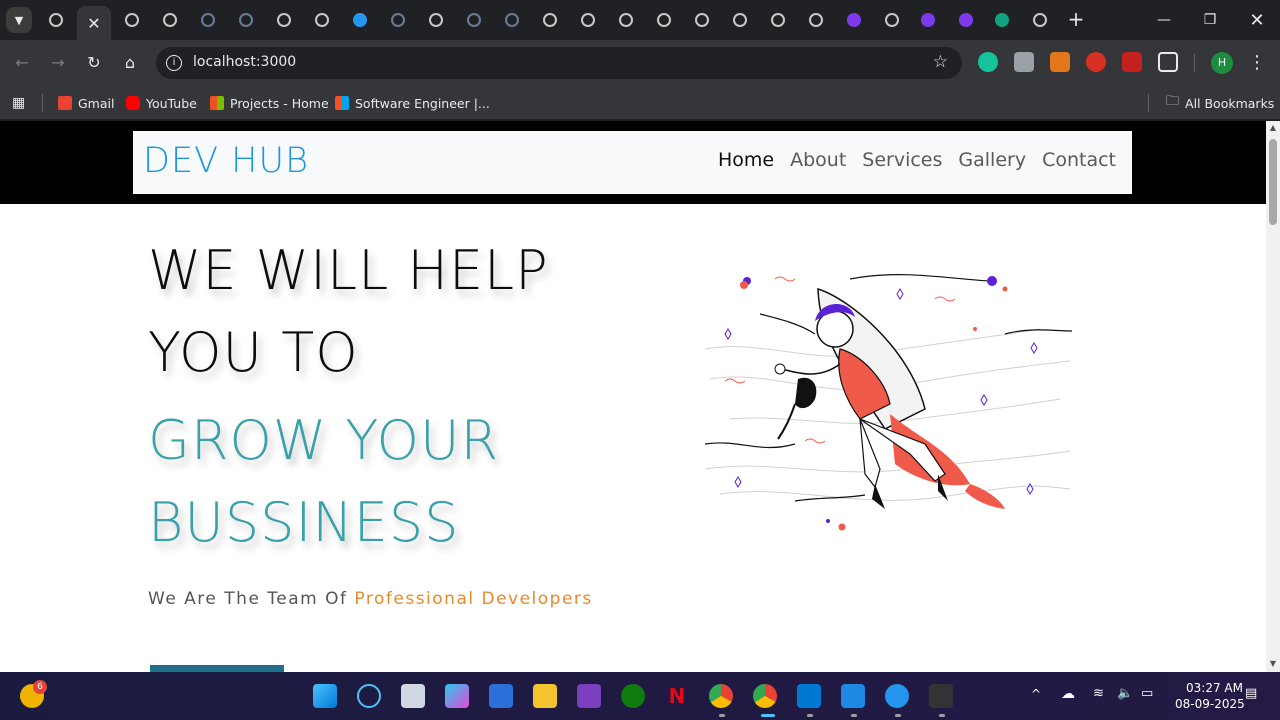 This screenshot has height=720, width=1280. What do you see at coordinates (42, 103) in the screenshot?
I see `bookmarks-divider` at bounding box center [42, 103].